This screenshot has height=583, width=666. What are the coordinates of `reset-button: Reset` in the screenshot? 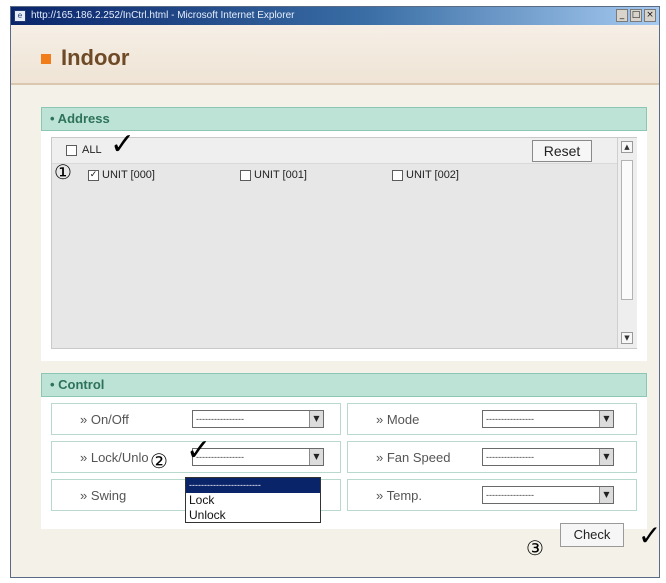 It's located at (562, 151).